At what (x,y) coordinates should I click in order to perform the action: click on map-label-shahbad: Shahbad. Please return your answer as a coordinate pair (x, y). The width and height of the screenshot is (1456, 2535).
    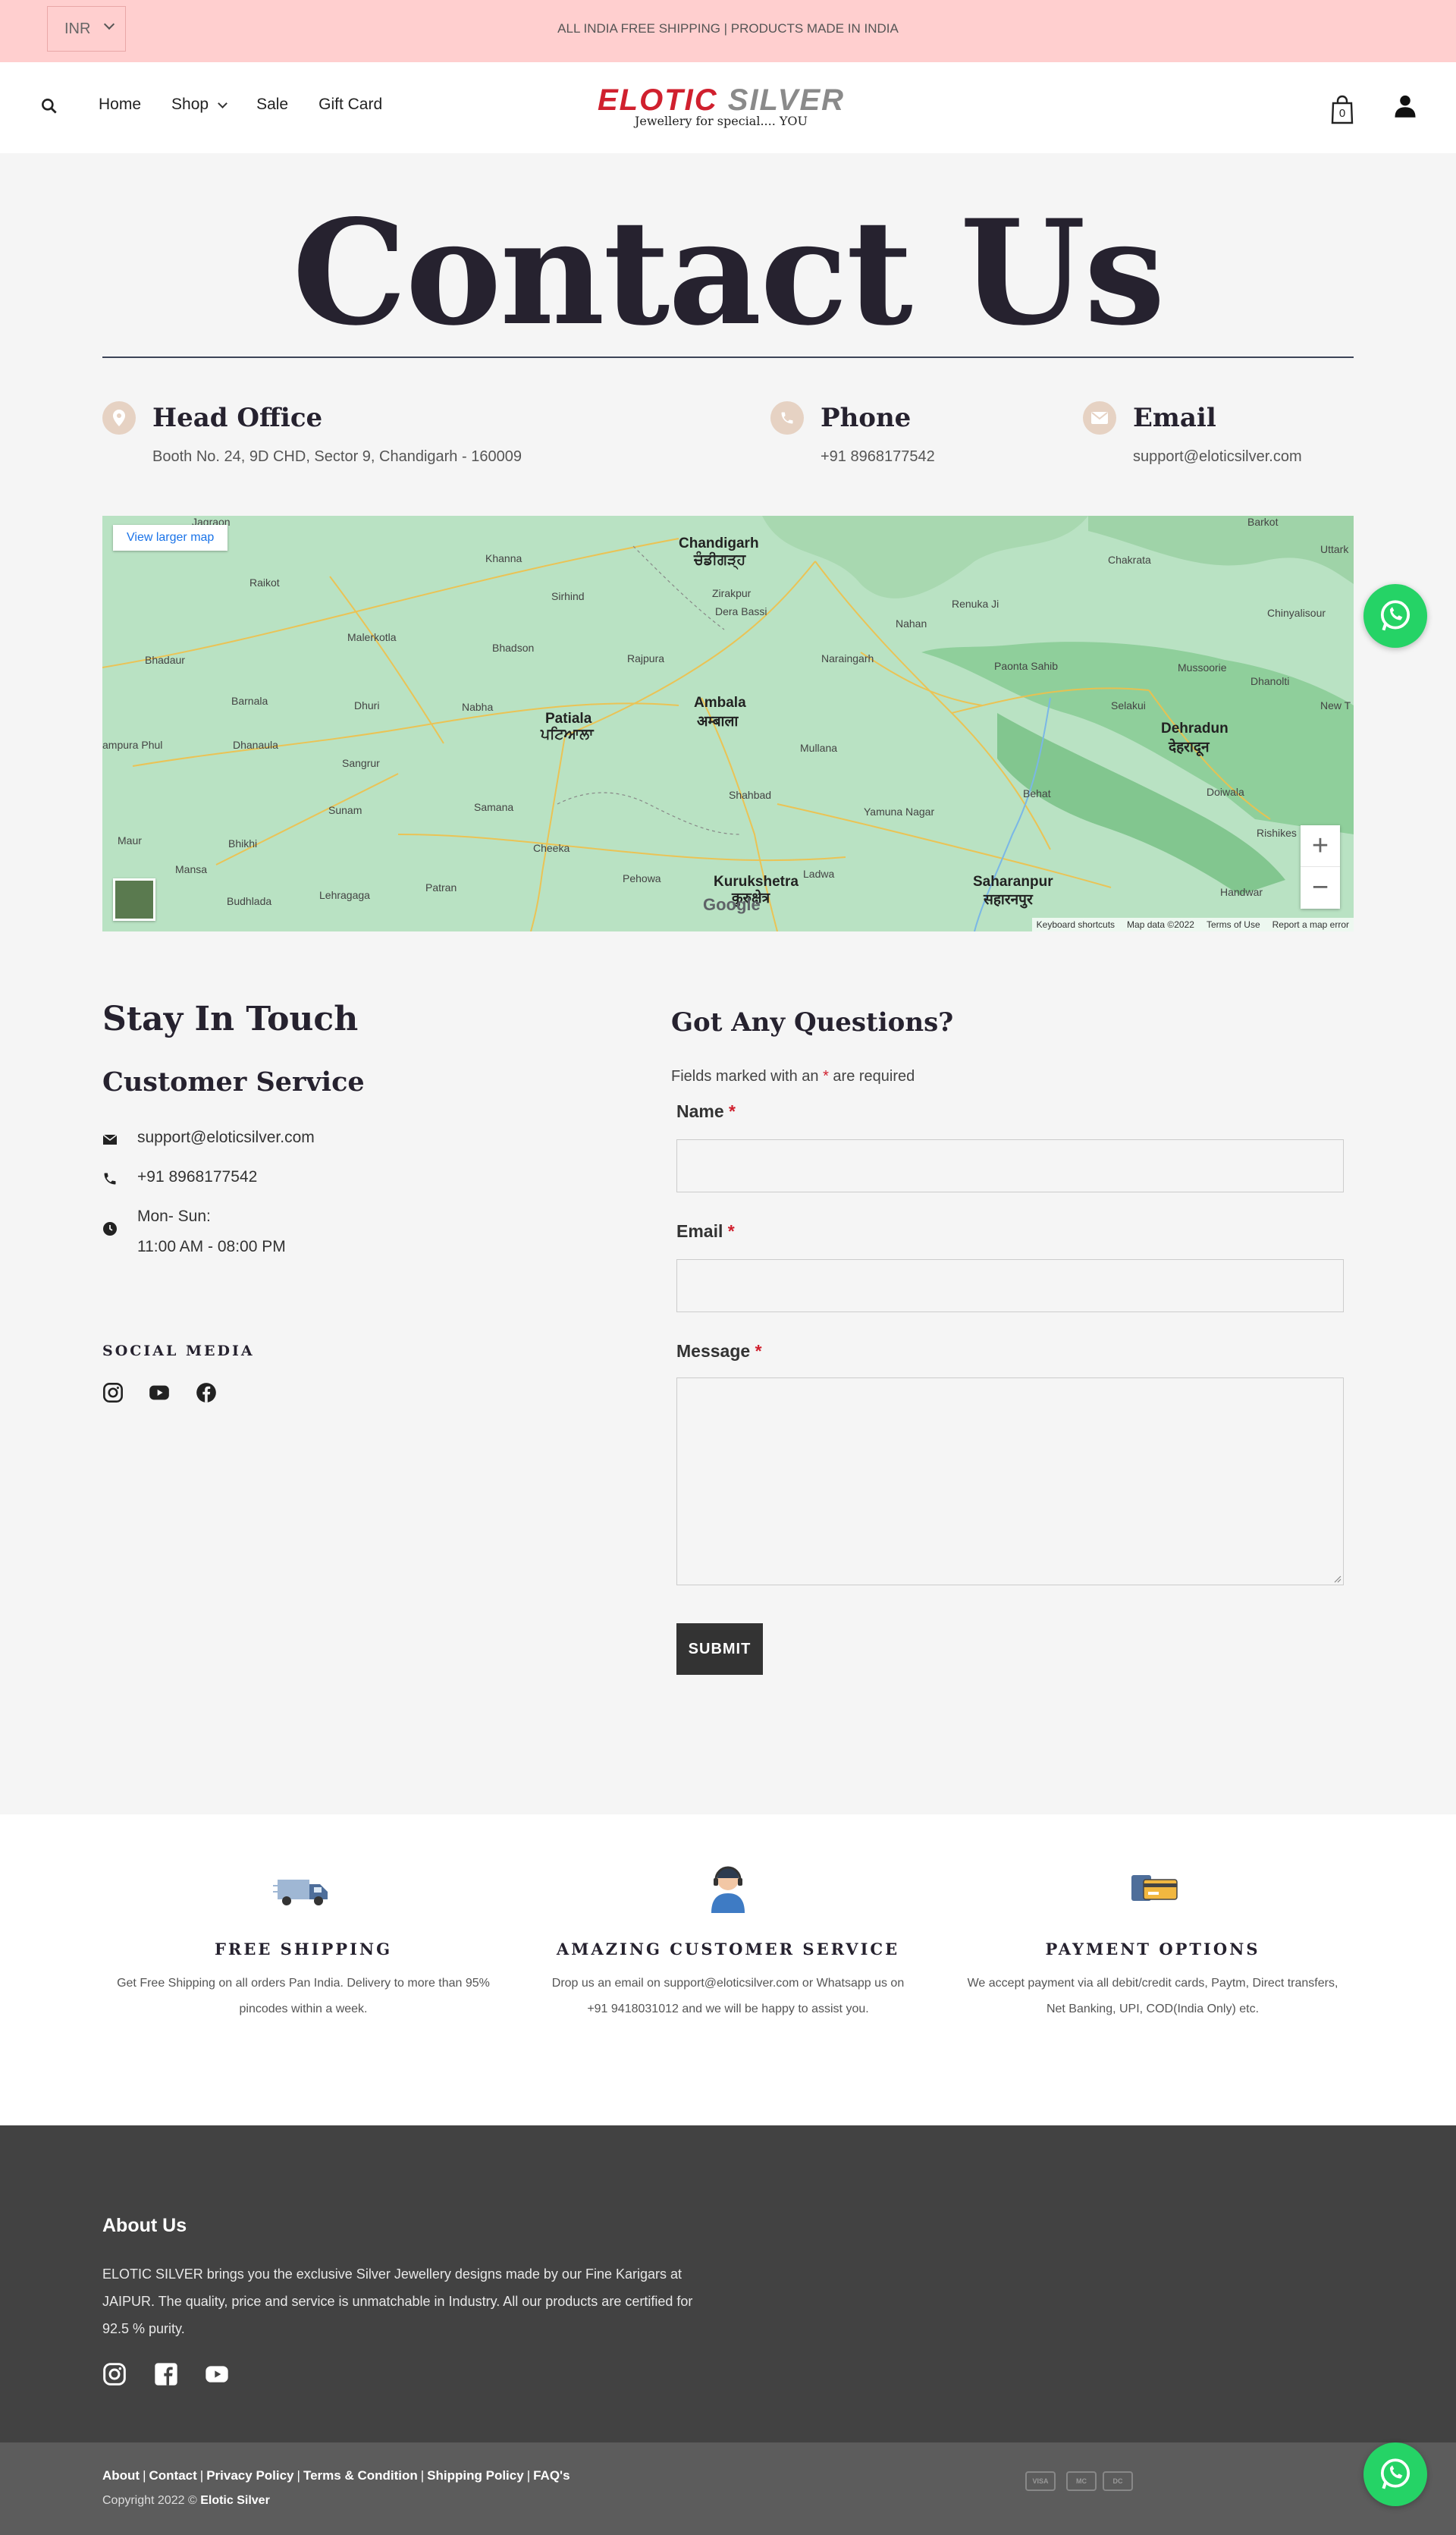
    Looking at the image, I should click on (750, 795).